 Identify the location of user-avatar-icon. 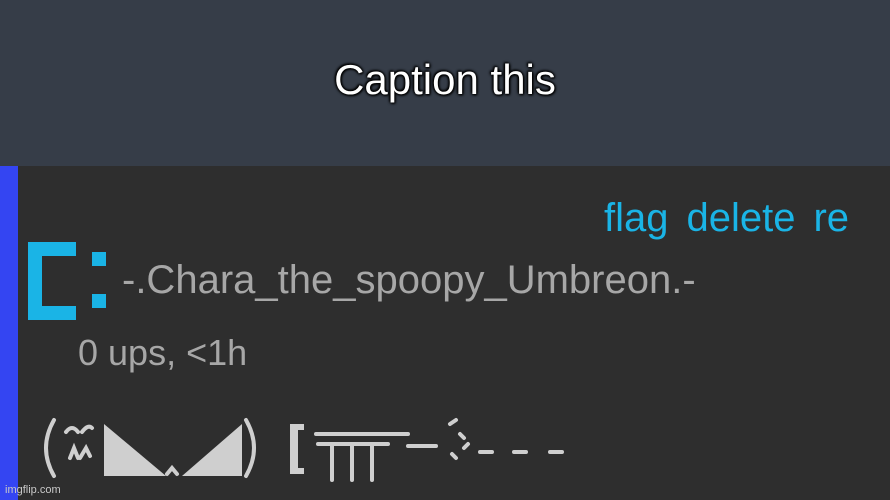
(70, 281).